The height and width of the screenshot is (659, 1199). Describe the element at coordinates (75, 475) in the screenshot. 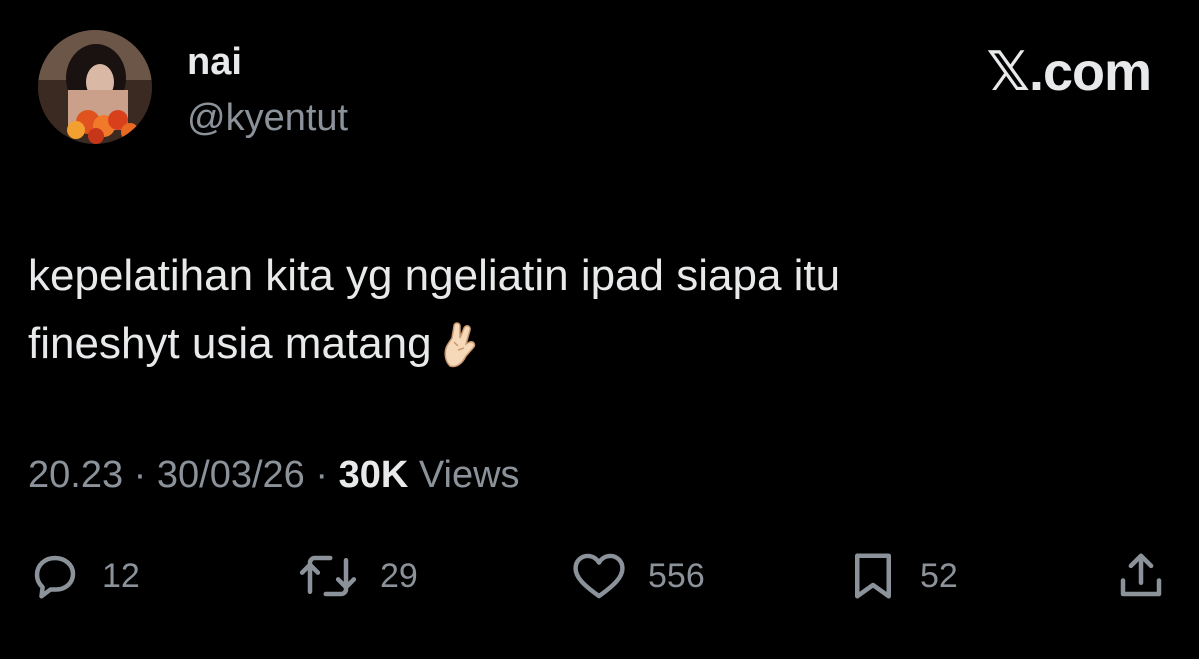

I see `tweet-time: 20.23` at that location.